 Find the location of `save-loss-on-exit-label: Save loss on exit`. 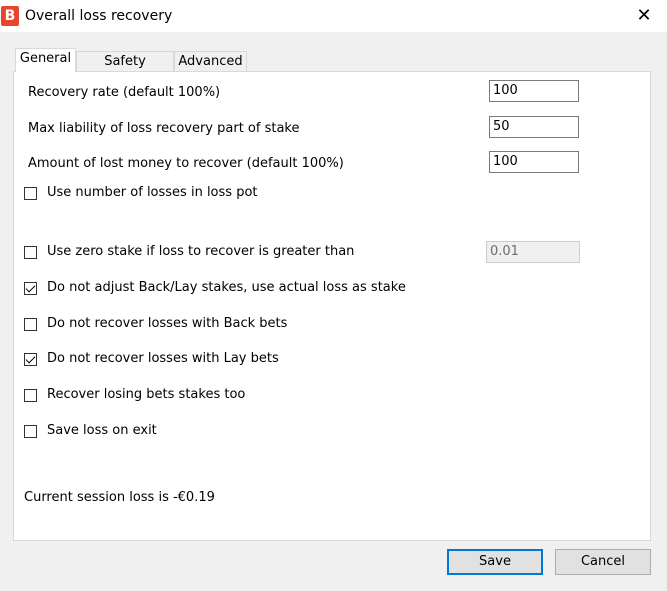

save-loss-on-exit-label: Save loss on exit is located at coordinates (102, 430).